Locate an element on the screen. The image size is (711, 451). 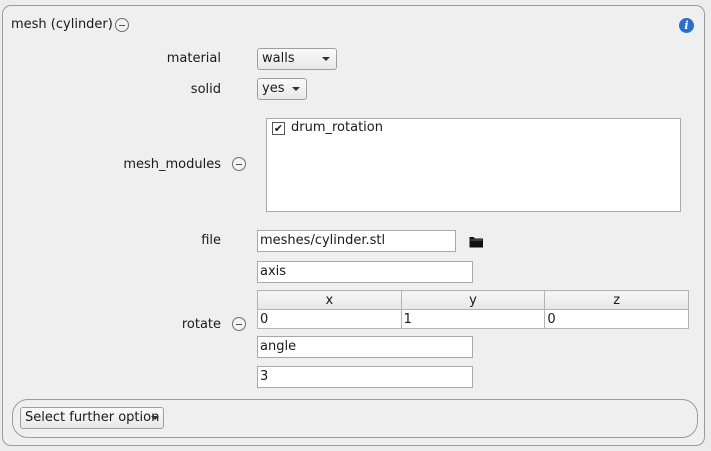
select-further-option-combobox: Select further option is located at coordinates (92, 418).